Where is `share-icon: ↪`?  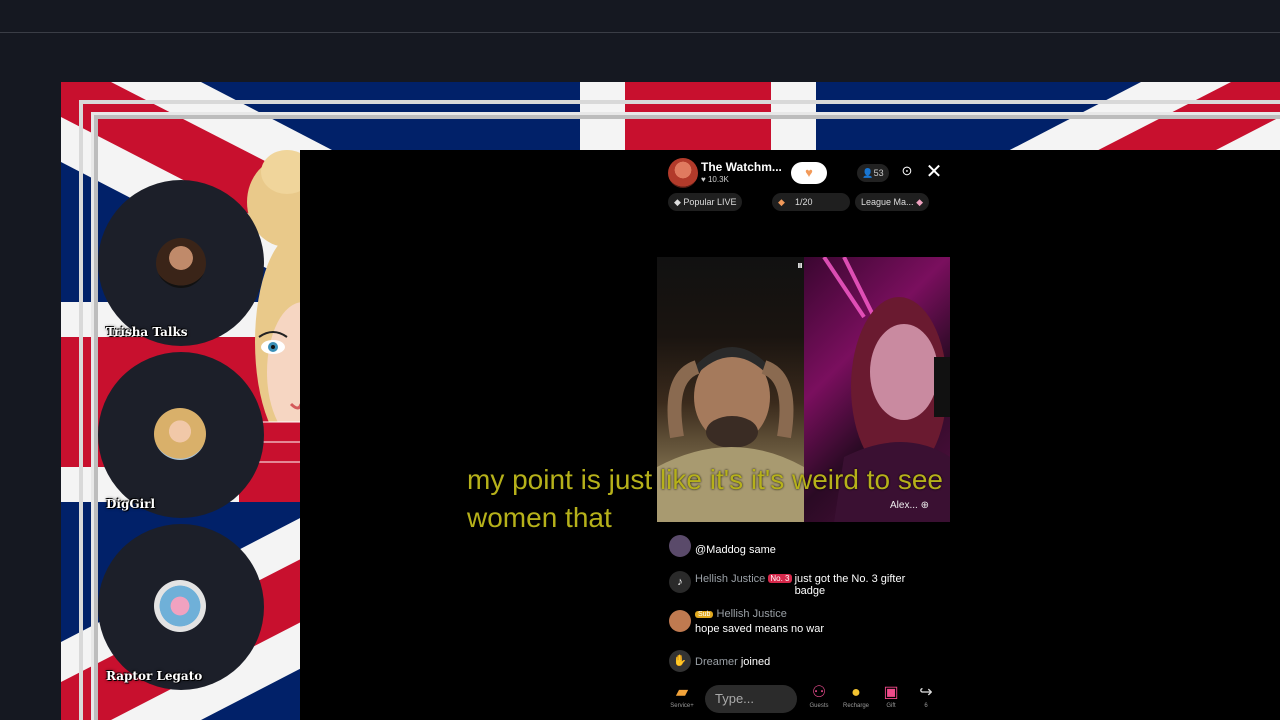
share-icon: ↪ is located at coordinates (926, 692).